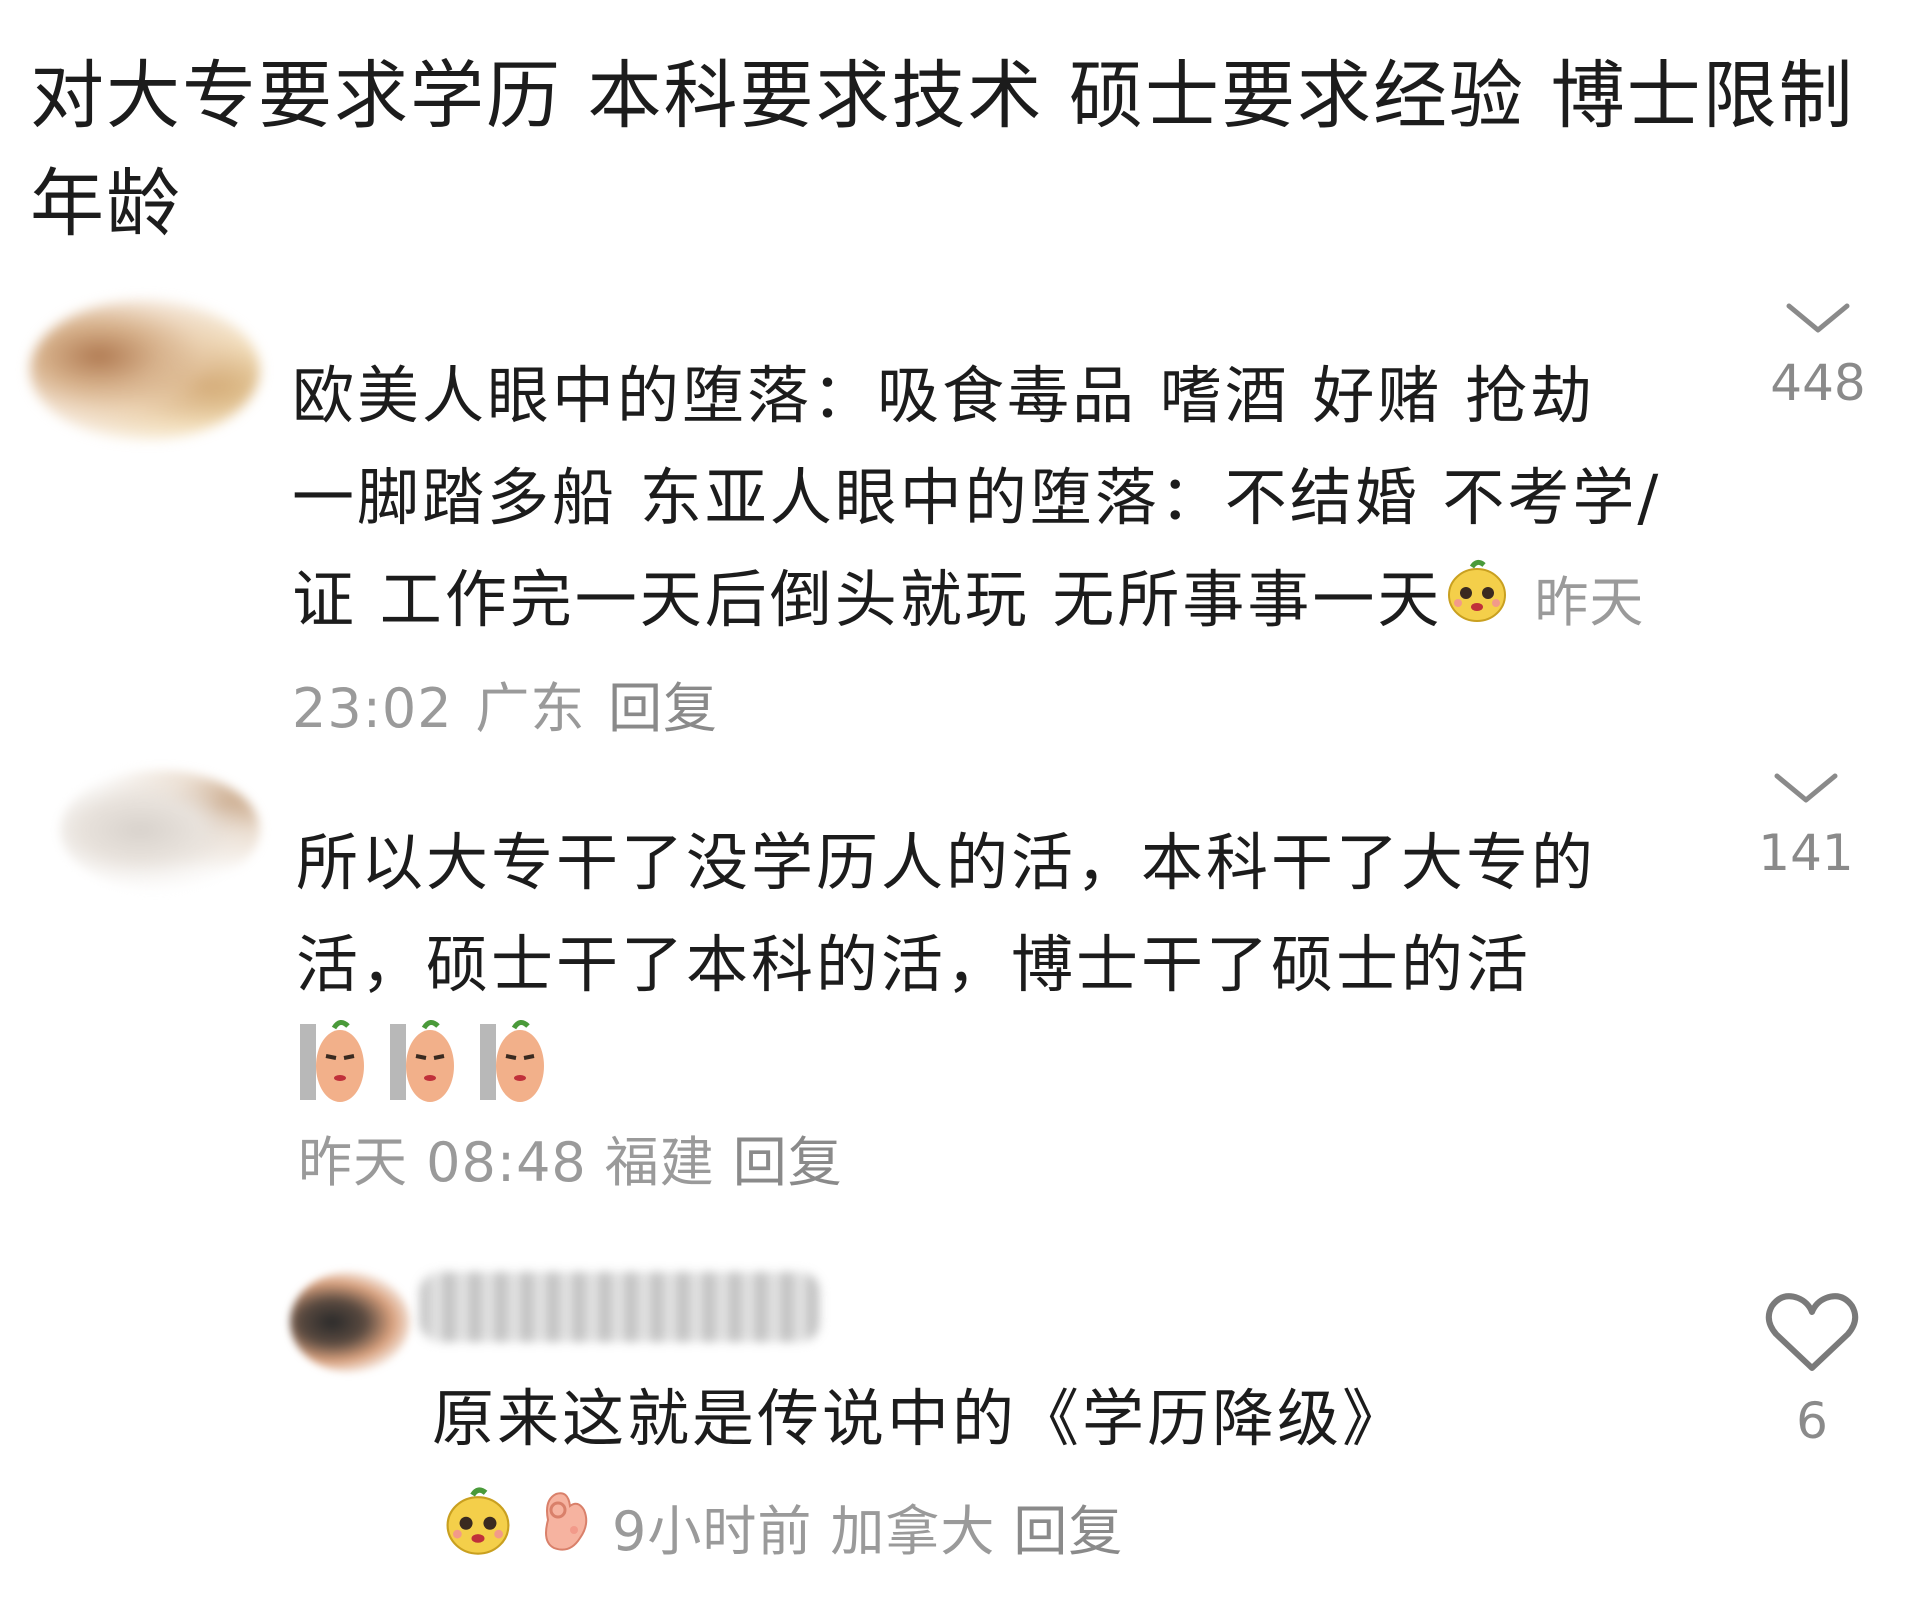  I want to click on comment-text: 所以大专干了没学历人的活，本科干了大专的活，硕士干了本科的活，博士干了硕士的活, so click(976, 974).